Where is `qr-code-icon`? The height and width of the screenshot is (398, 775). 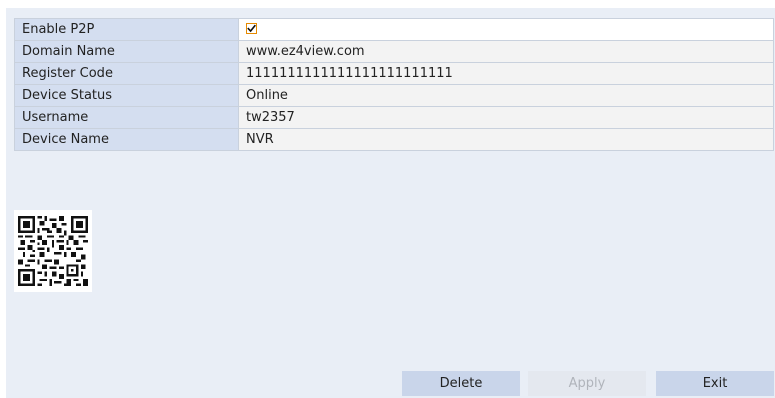 qr-code-icon is located at coordinates (53, 251).